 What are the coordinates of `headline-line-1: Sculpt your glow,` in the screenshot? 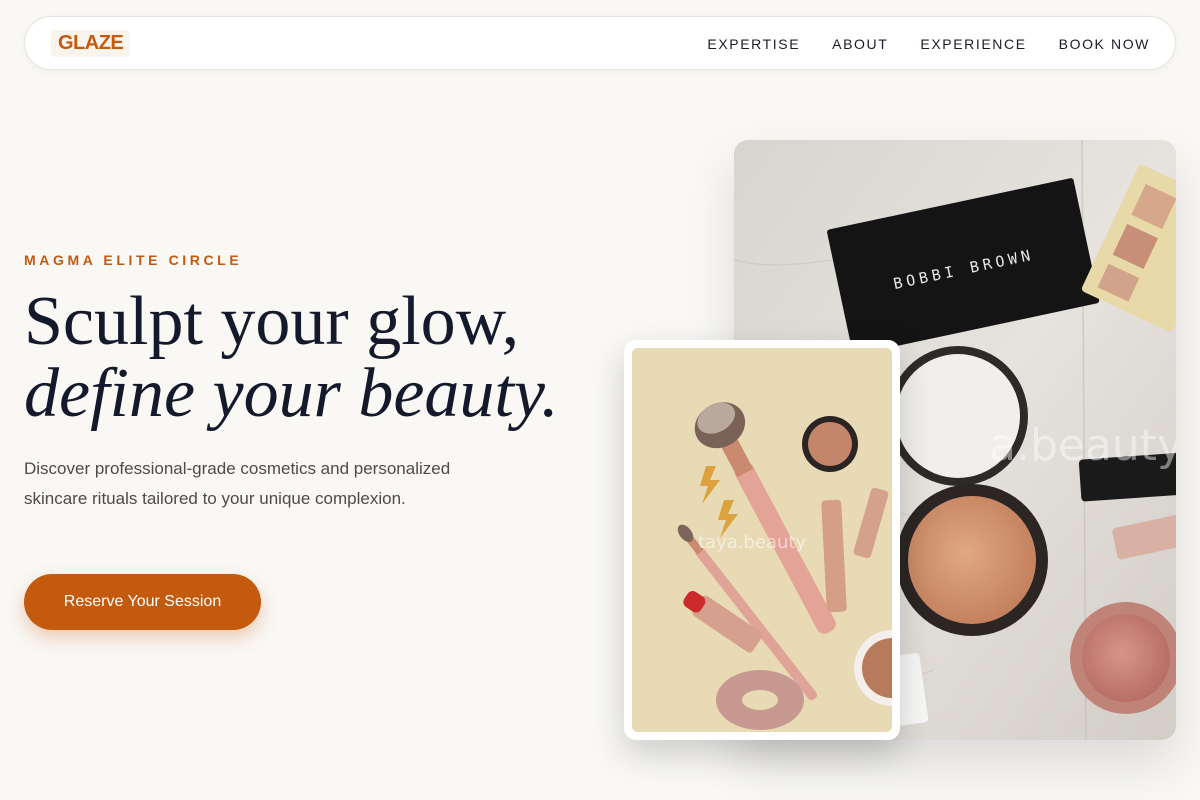 It's located at (272, 321).